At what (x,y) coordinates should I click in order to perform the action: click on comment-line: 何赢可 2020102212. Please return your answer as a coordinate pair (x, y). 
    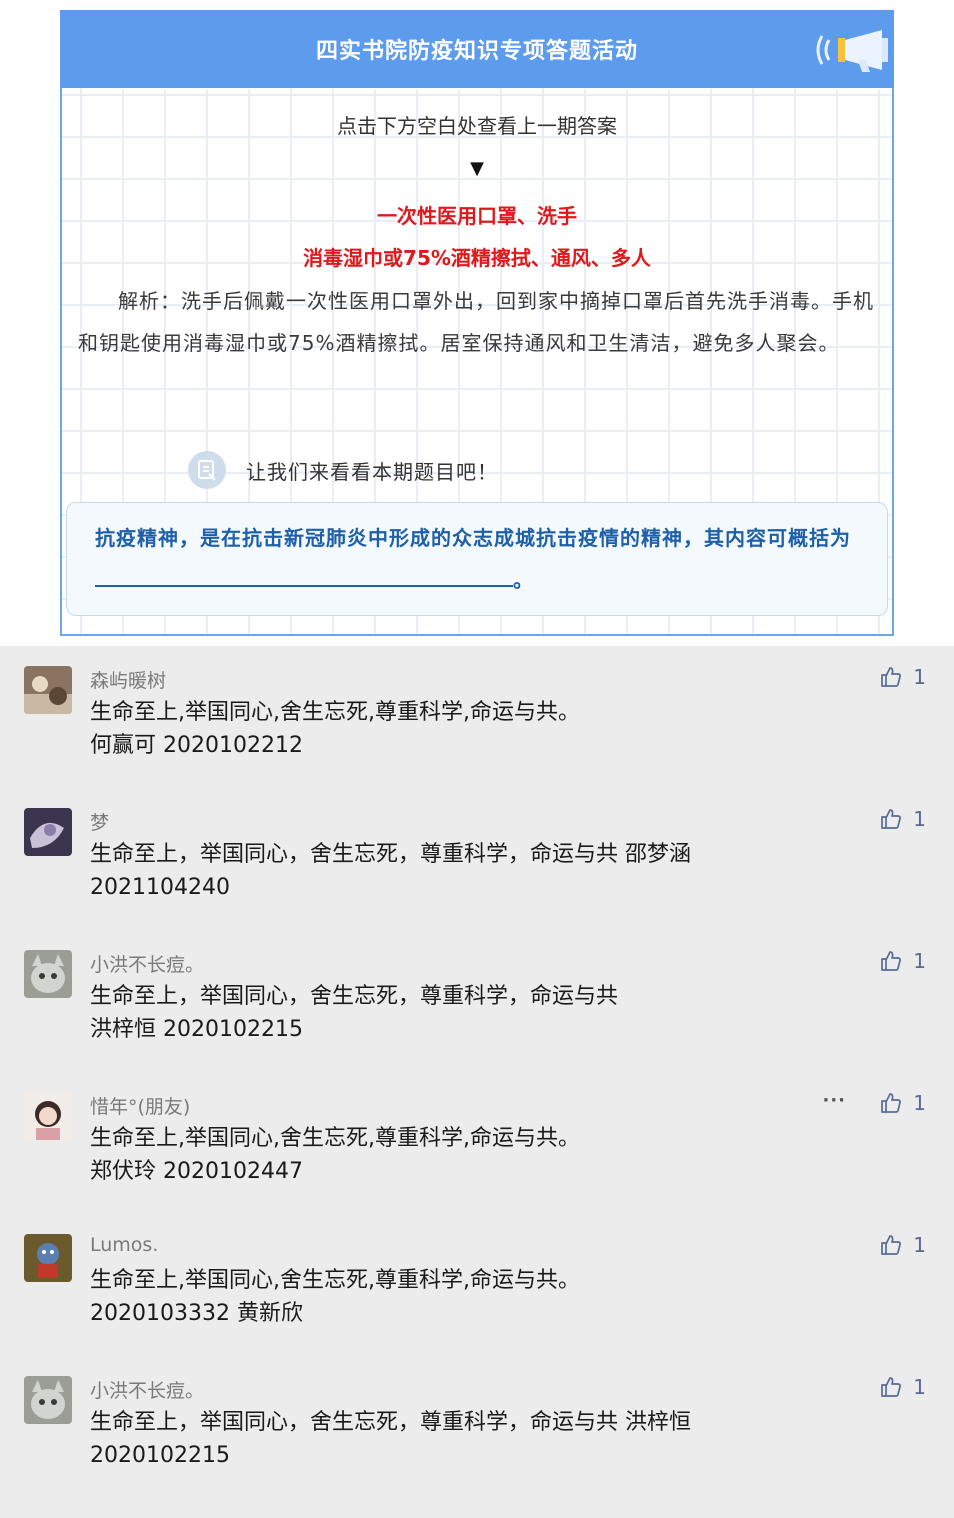
    Looking at the image, I should click on (196, 745).